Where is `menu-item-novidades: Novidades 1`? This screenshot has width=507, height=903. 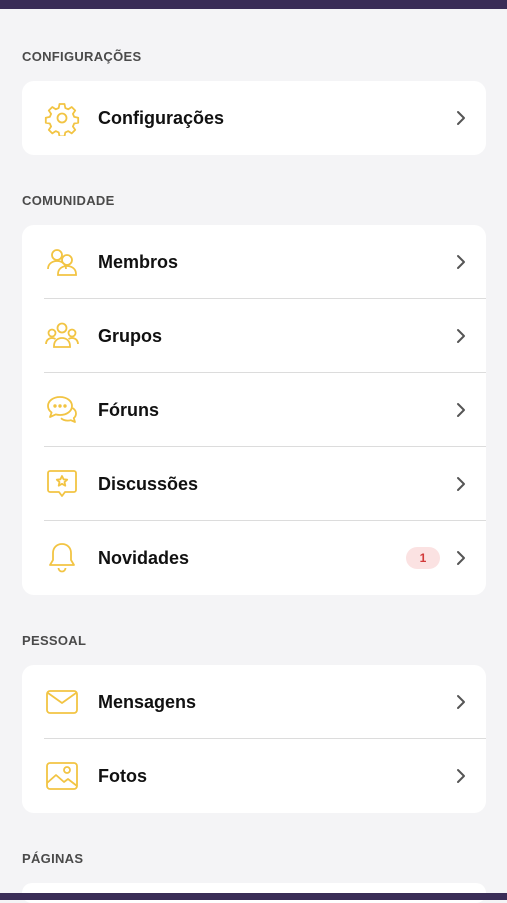 menu-item-novidades: Novidades 1 is located at coordinates (254, 558).